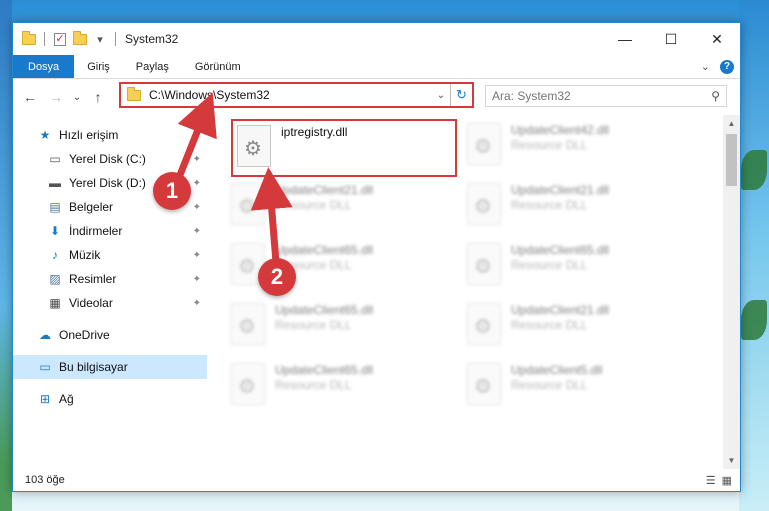 The height and width of the screenshot is (511, 769). I want to click on file-item: UpdateClient5.dllResource DLL, so click(577, 388).